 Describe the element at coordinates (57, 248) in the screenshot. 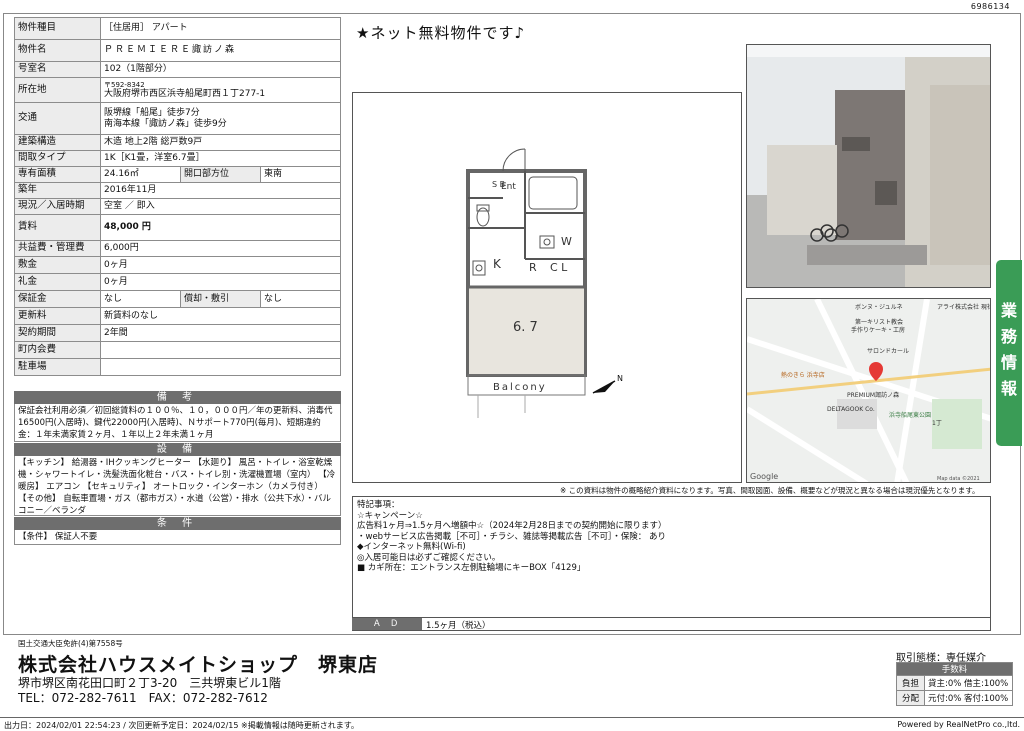

I see `label-fee: 共益費・管理費` at that location.